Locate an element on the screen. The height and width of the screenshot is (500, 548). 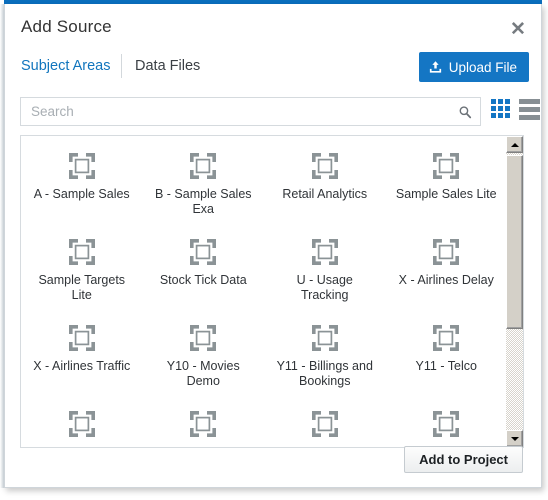
magnifier-icon is located at coordinates (465, 112).